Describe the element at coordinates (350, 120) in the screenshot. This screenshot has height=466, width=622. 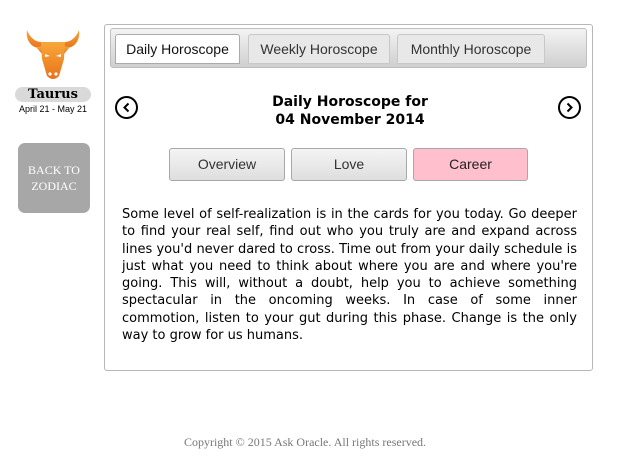
I see `date-title-line2: 04 November 2014` at that location.